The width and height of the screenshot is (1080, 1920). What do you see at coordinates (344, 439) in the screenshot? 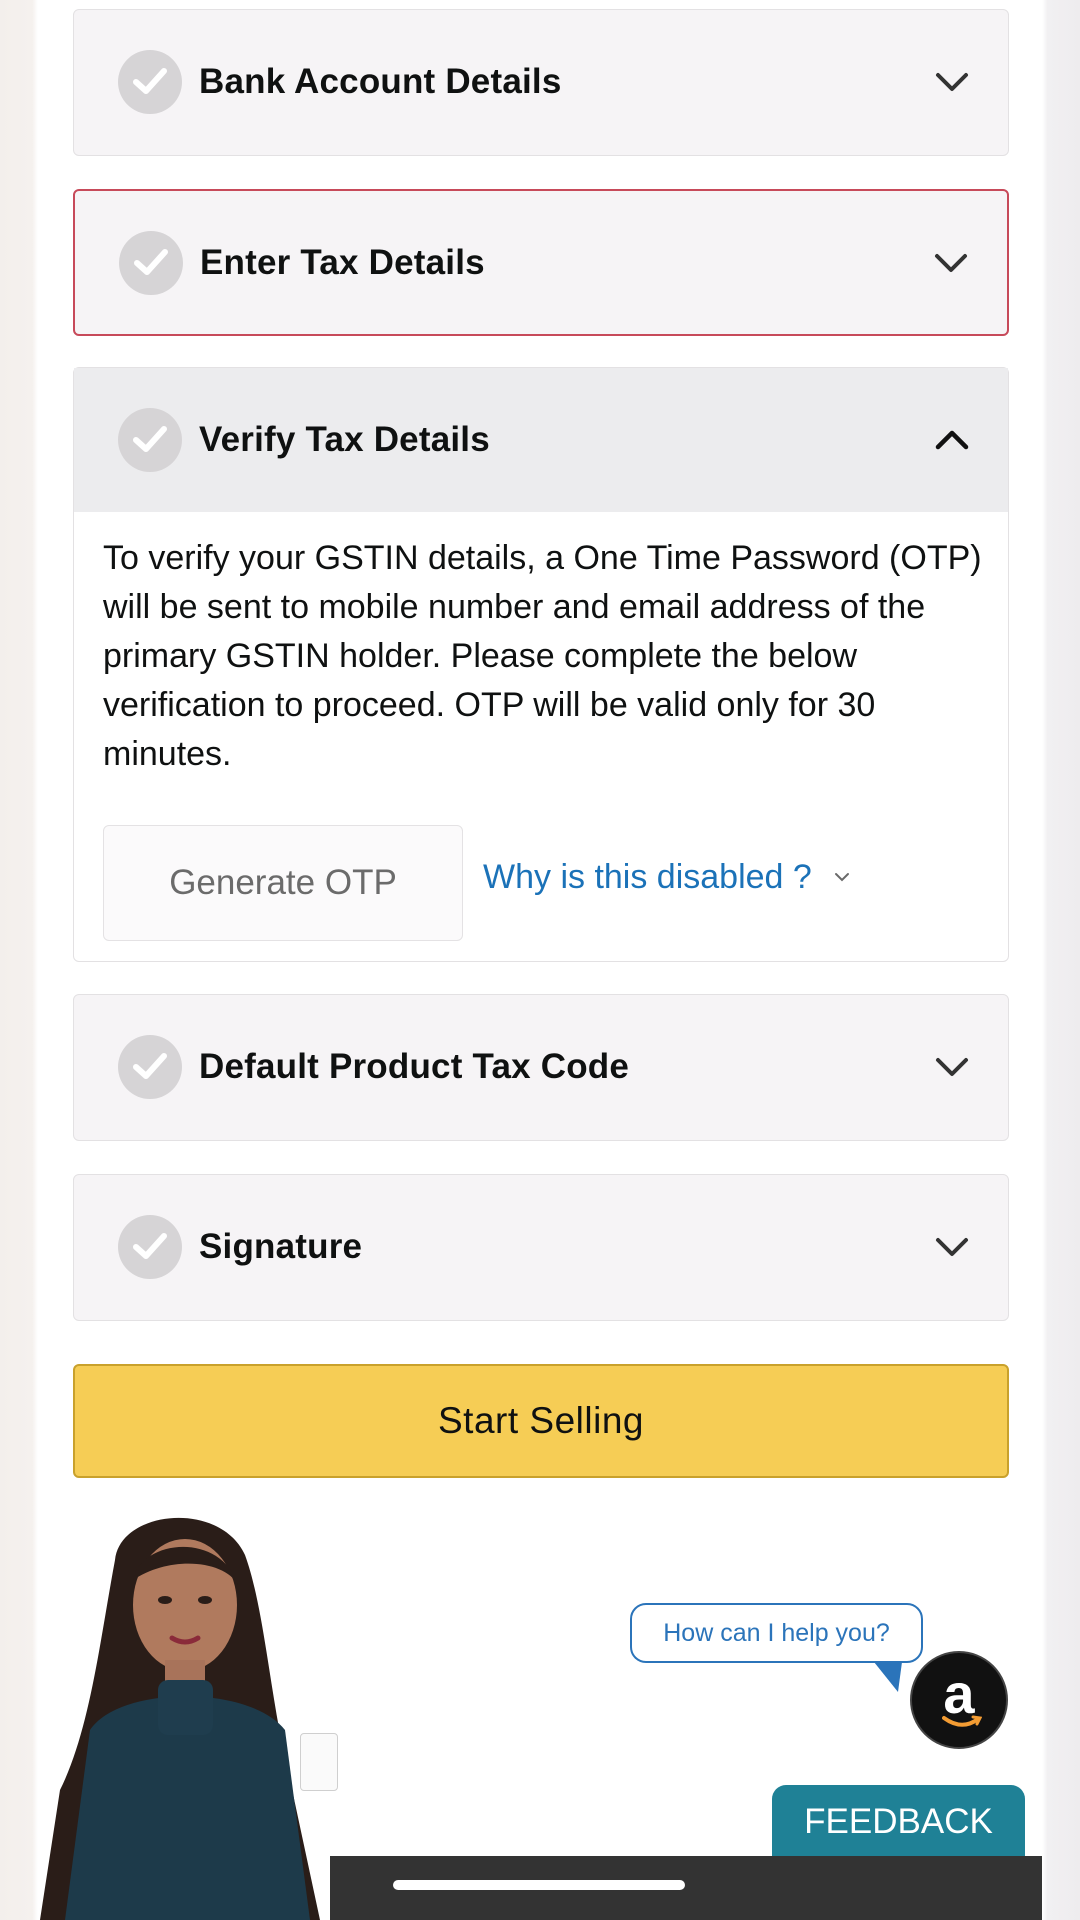
I see `section-title: Verify Tax Details` at bounding box center [344, 439].